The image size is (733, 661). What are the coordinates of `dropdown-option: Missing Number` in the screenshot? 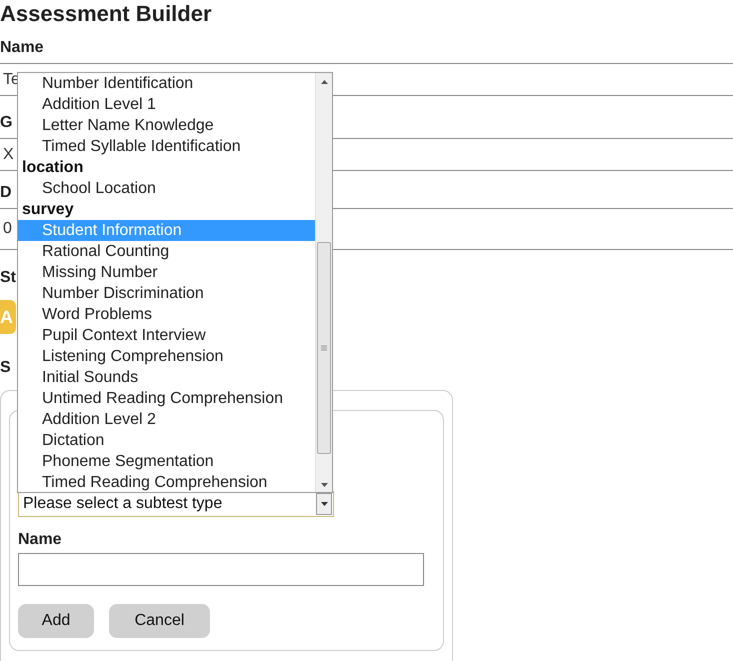 It's located at (166, 272).